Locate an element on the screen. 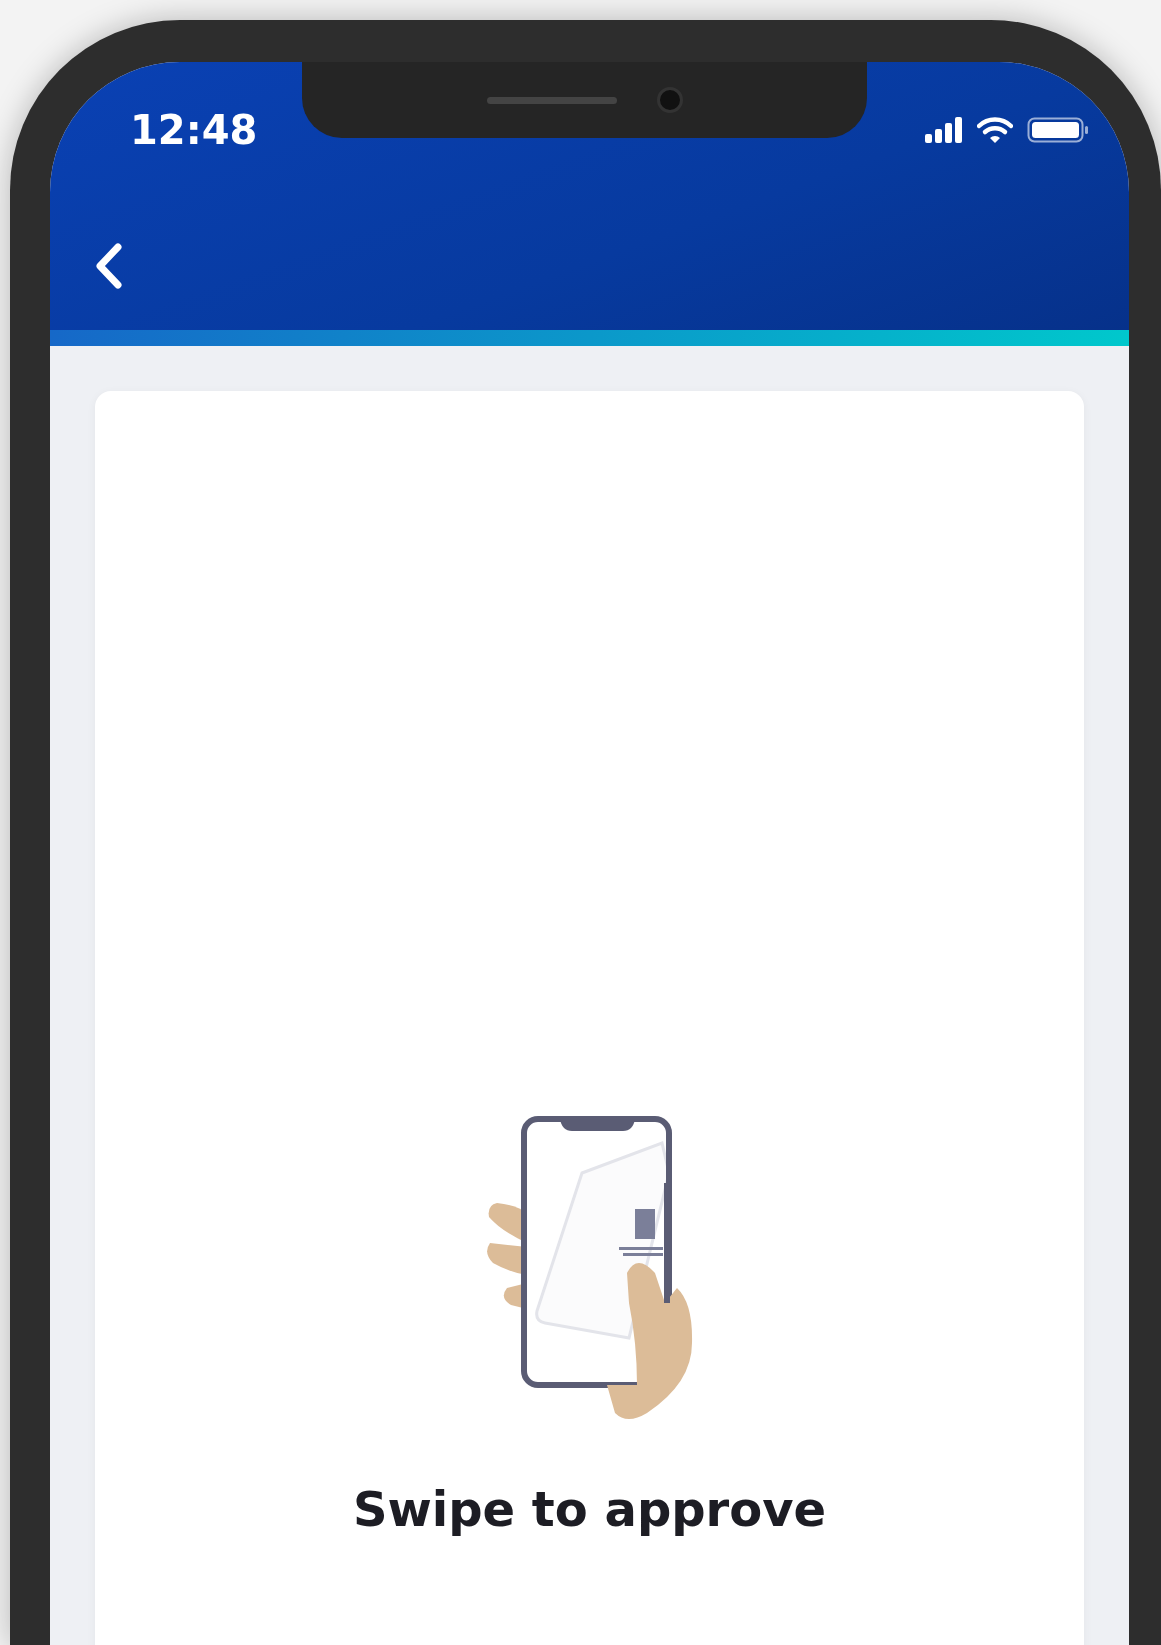  signal-icon is located at coordinates (944, 130).